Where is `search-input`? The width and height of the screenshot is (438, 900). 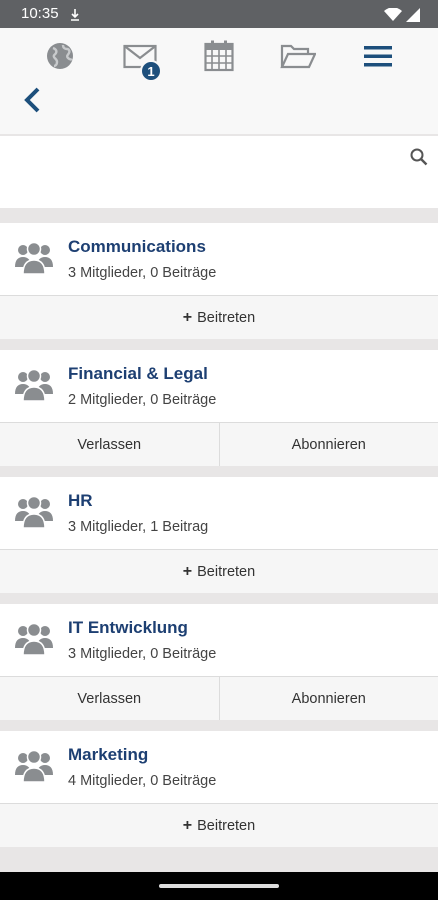 search-input is located at coordinates (205, 161).